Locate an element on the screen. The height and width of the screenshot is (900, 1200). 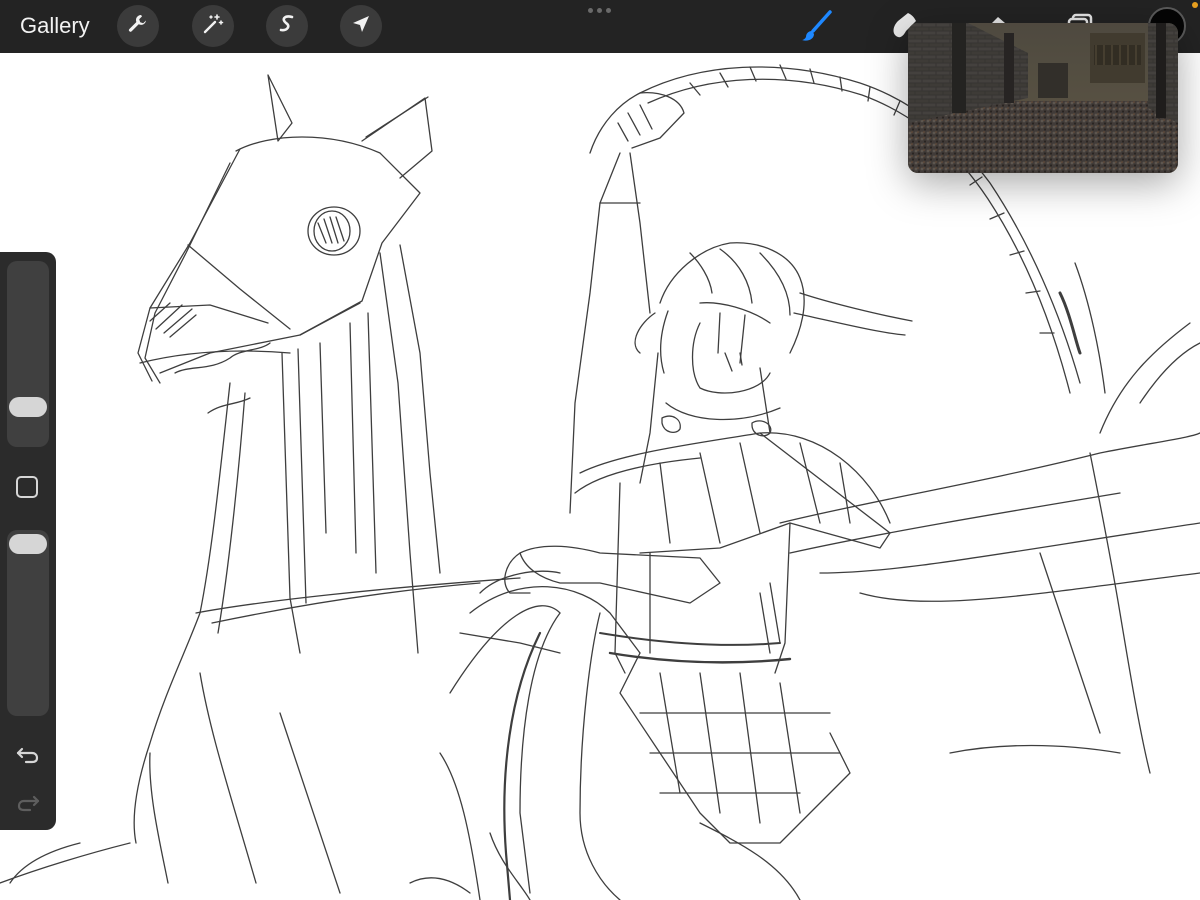
wrench-icon is located at coordinates (138, 26).